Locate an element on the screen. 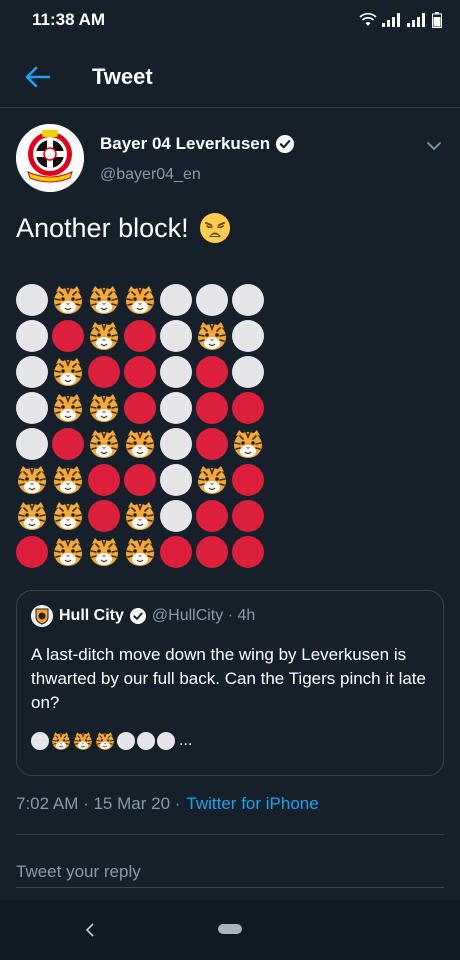  tweet-text: Another block! is located at coordinates (123, 228).